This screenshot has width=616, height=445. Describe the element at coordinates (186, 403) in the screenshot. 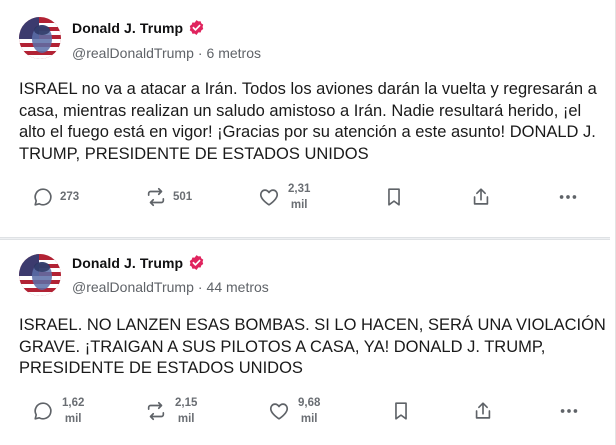

I see `repost-count-number: 2,15` at that location.